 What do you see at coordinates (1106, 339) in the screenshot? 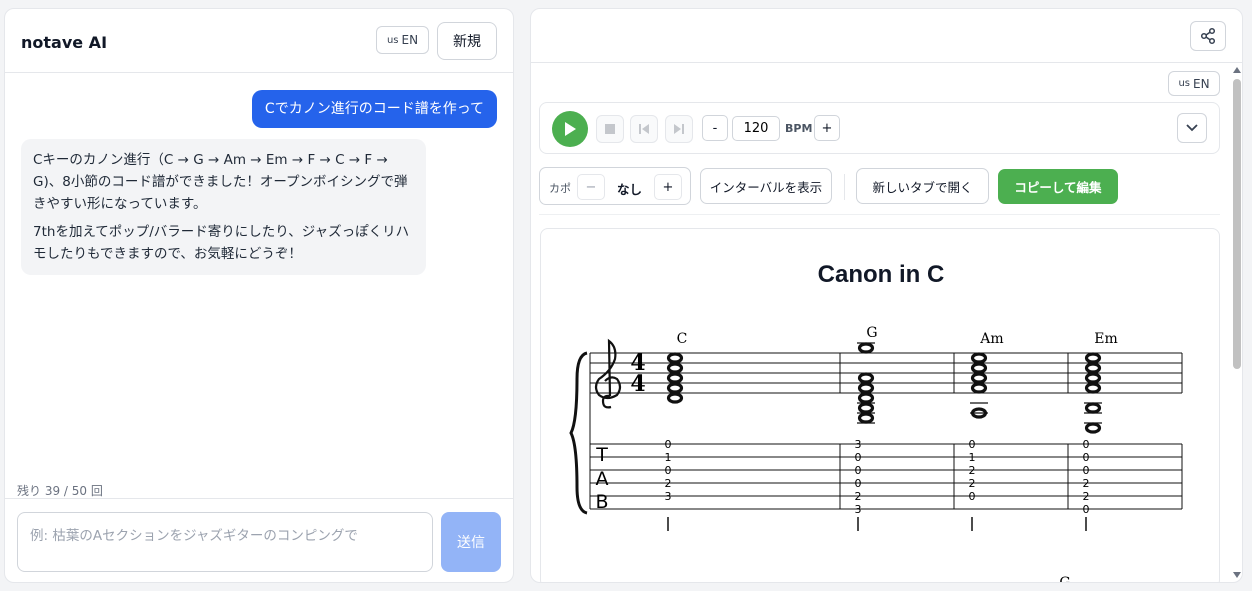
I see `chord-name: Em` at bounding box center [1106, 339].